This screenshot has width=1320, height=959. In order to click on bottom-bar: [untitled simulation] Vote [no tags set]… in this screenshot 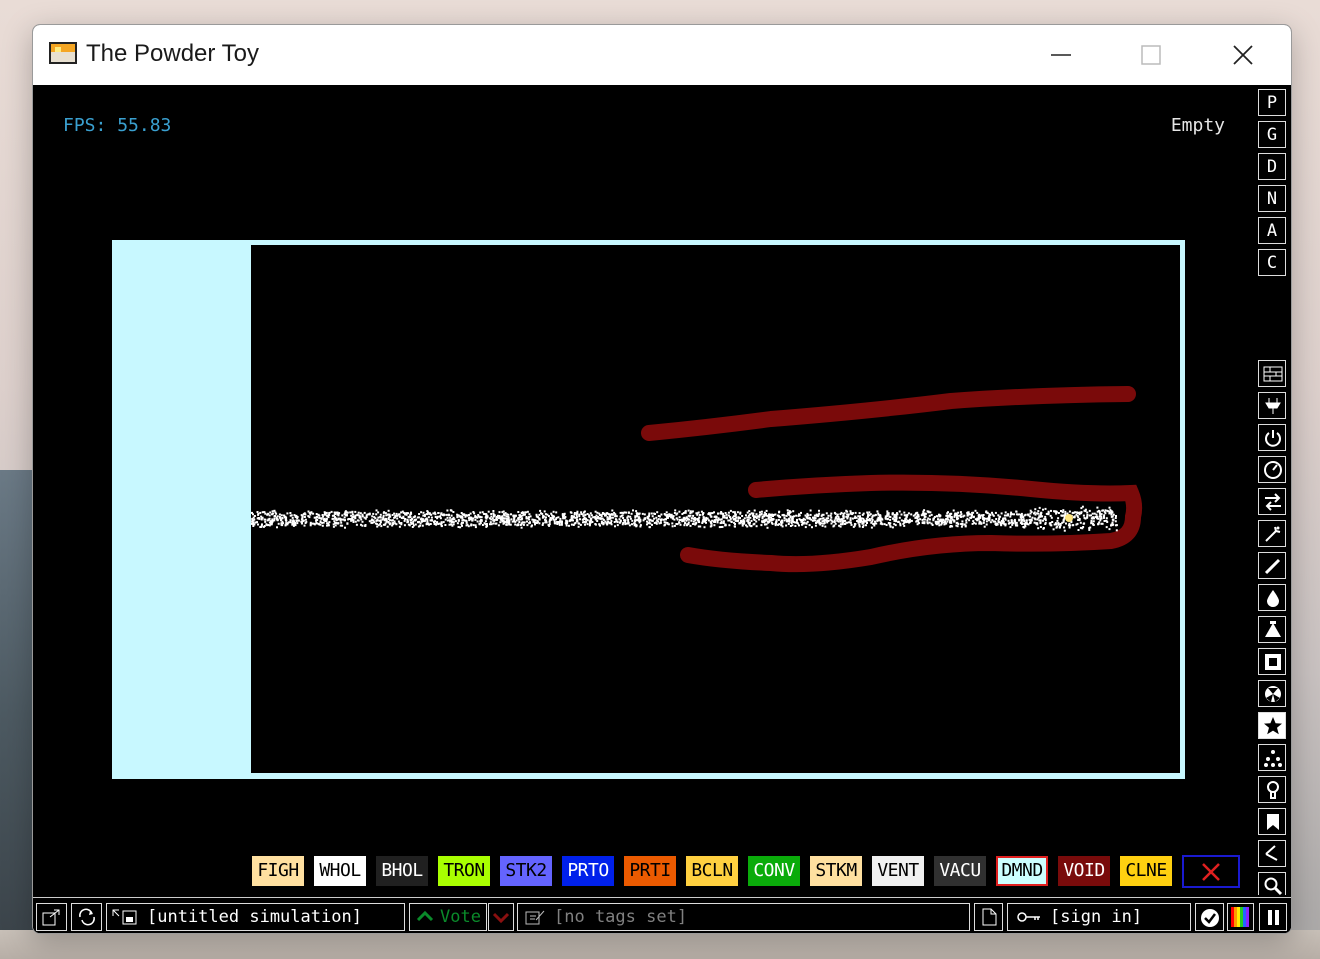, I will do `click(662, 914)`.